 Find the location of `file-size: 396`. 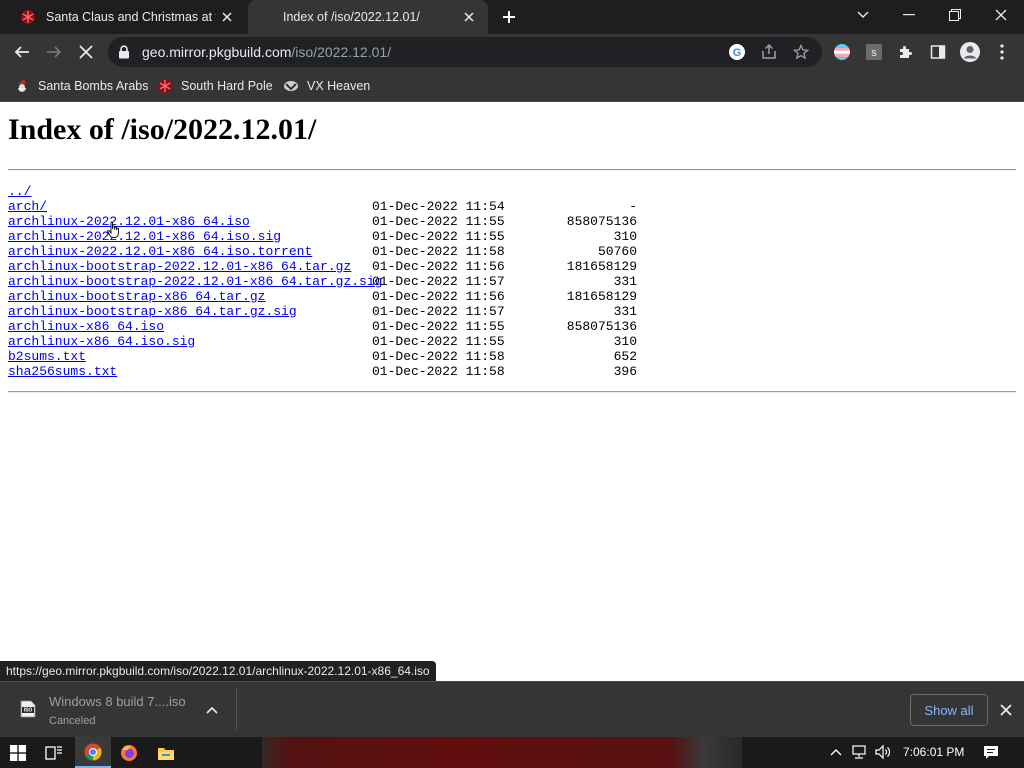

file-size: 396 is located at coordinates (625, 371).